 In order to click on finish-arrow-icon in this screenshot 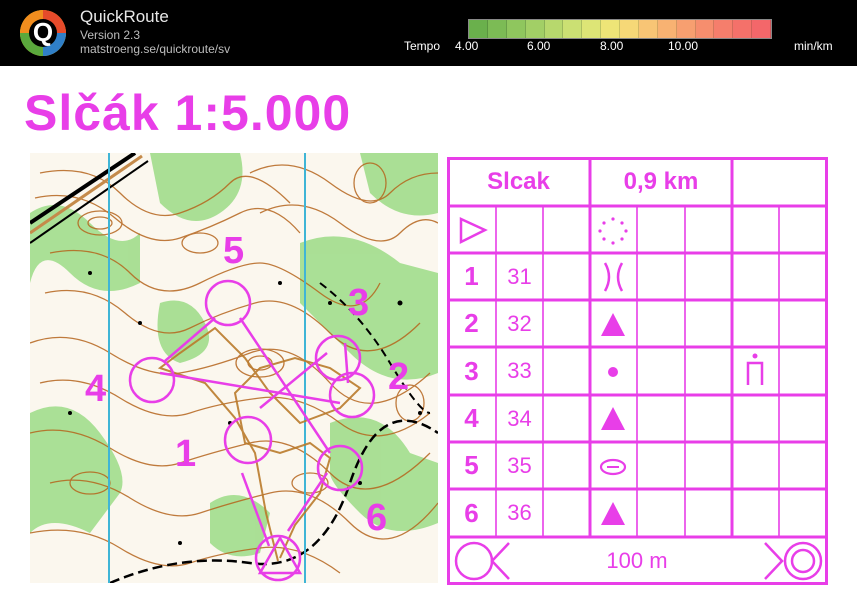, I will do `click(774, 561)`.